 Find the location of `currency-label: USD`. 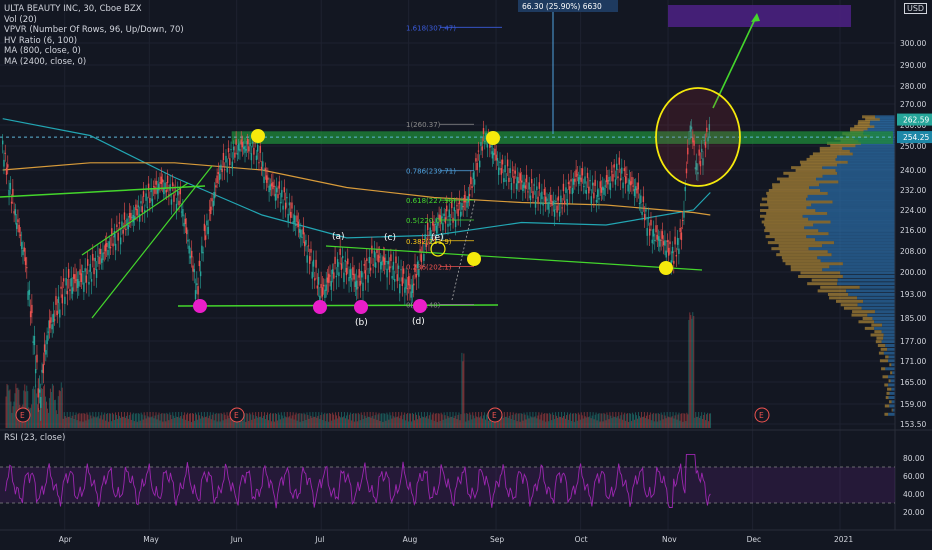

currency-label: USD is located at coordinates (916, 8).